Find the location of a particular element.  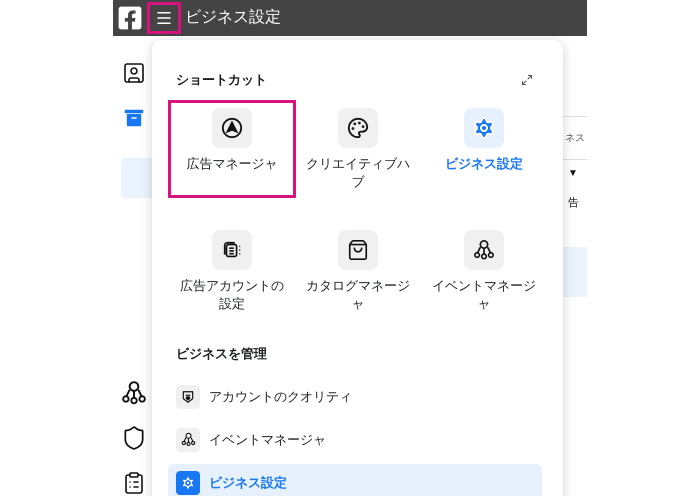

shortcut-label: カタログマネージャ is located at coordinates (358, 294).